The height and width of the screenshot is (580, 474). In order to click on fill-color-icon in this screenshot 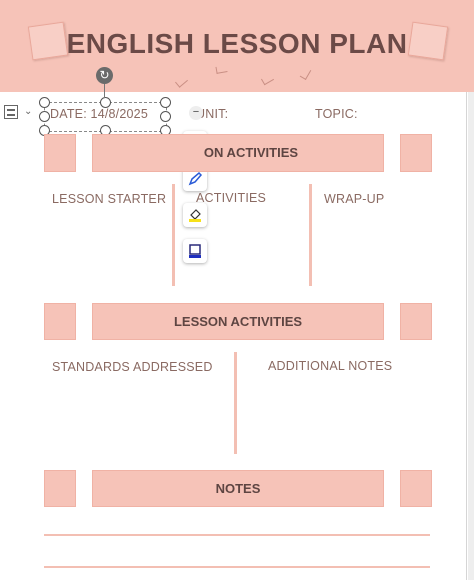, I will do `click(195, 215)`.